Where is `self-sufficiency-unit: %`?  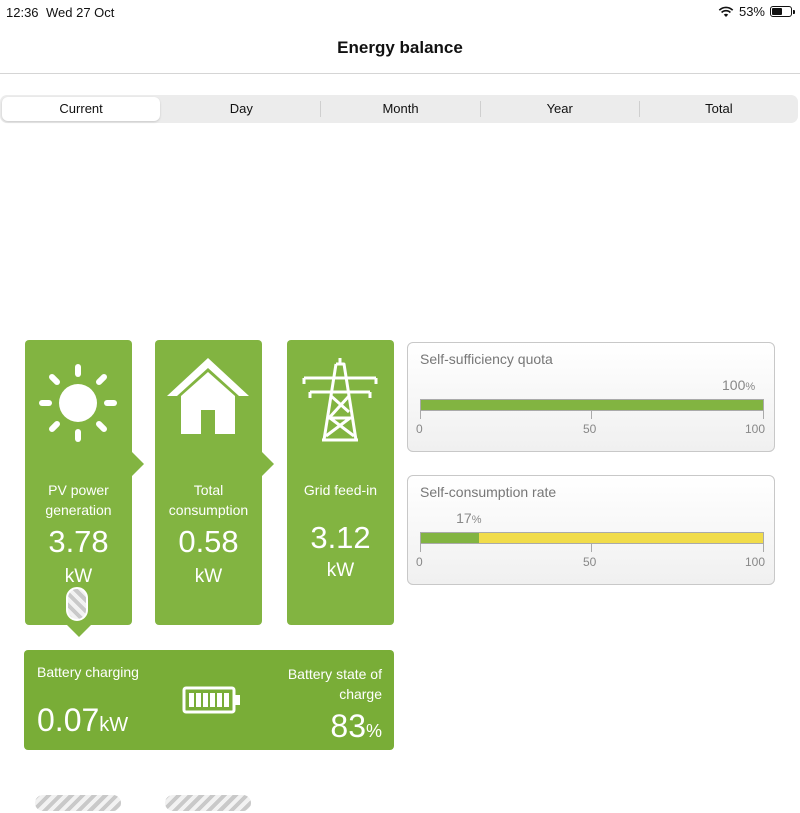
self-sufficiency-unit: % is located at coordinates (750, 387).